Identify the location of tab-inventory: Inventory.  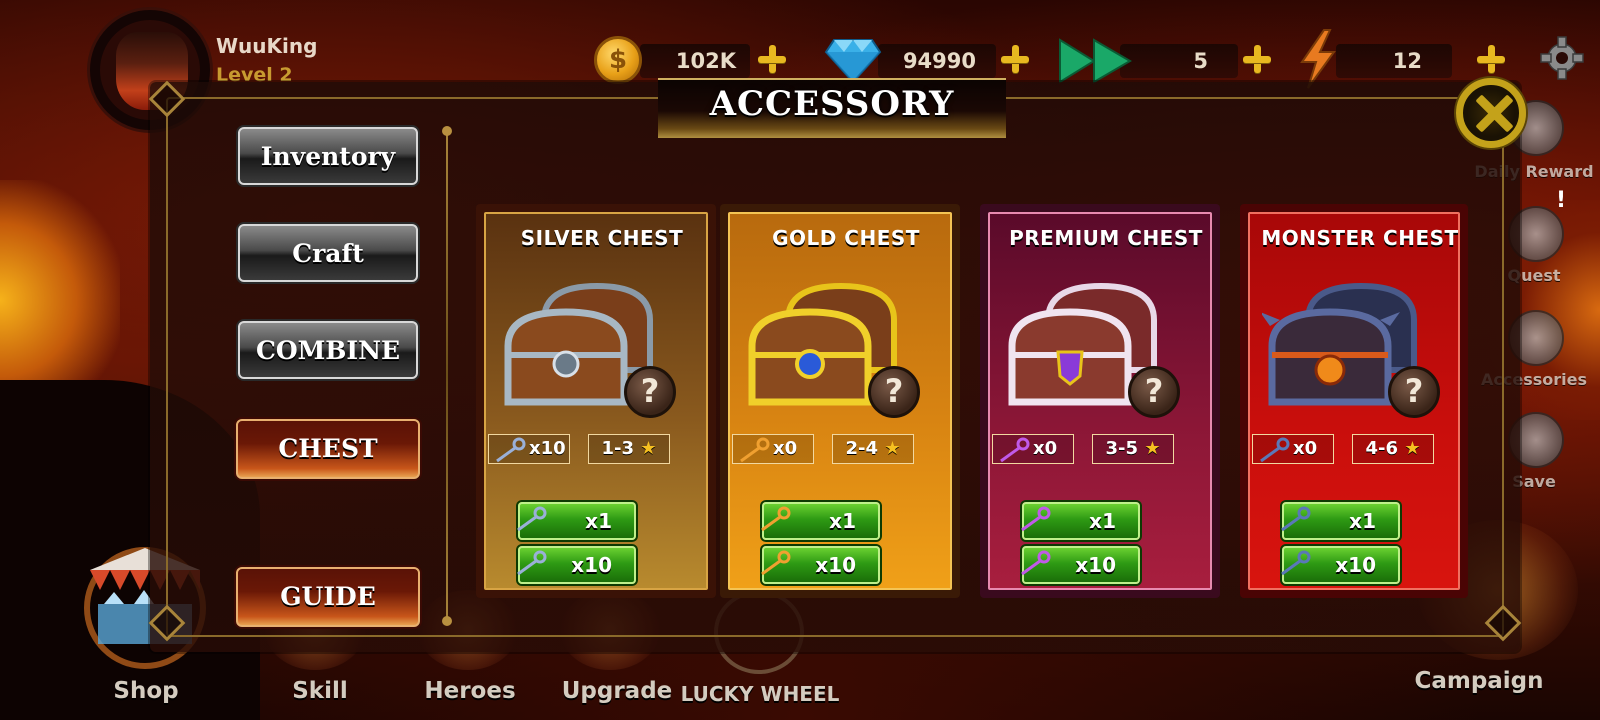
(328, 156).